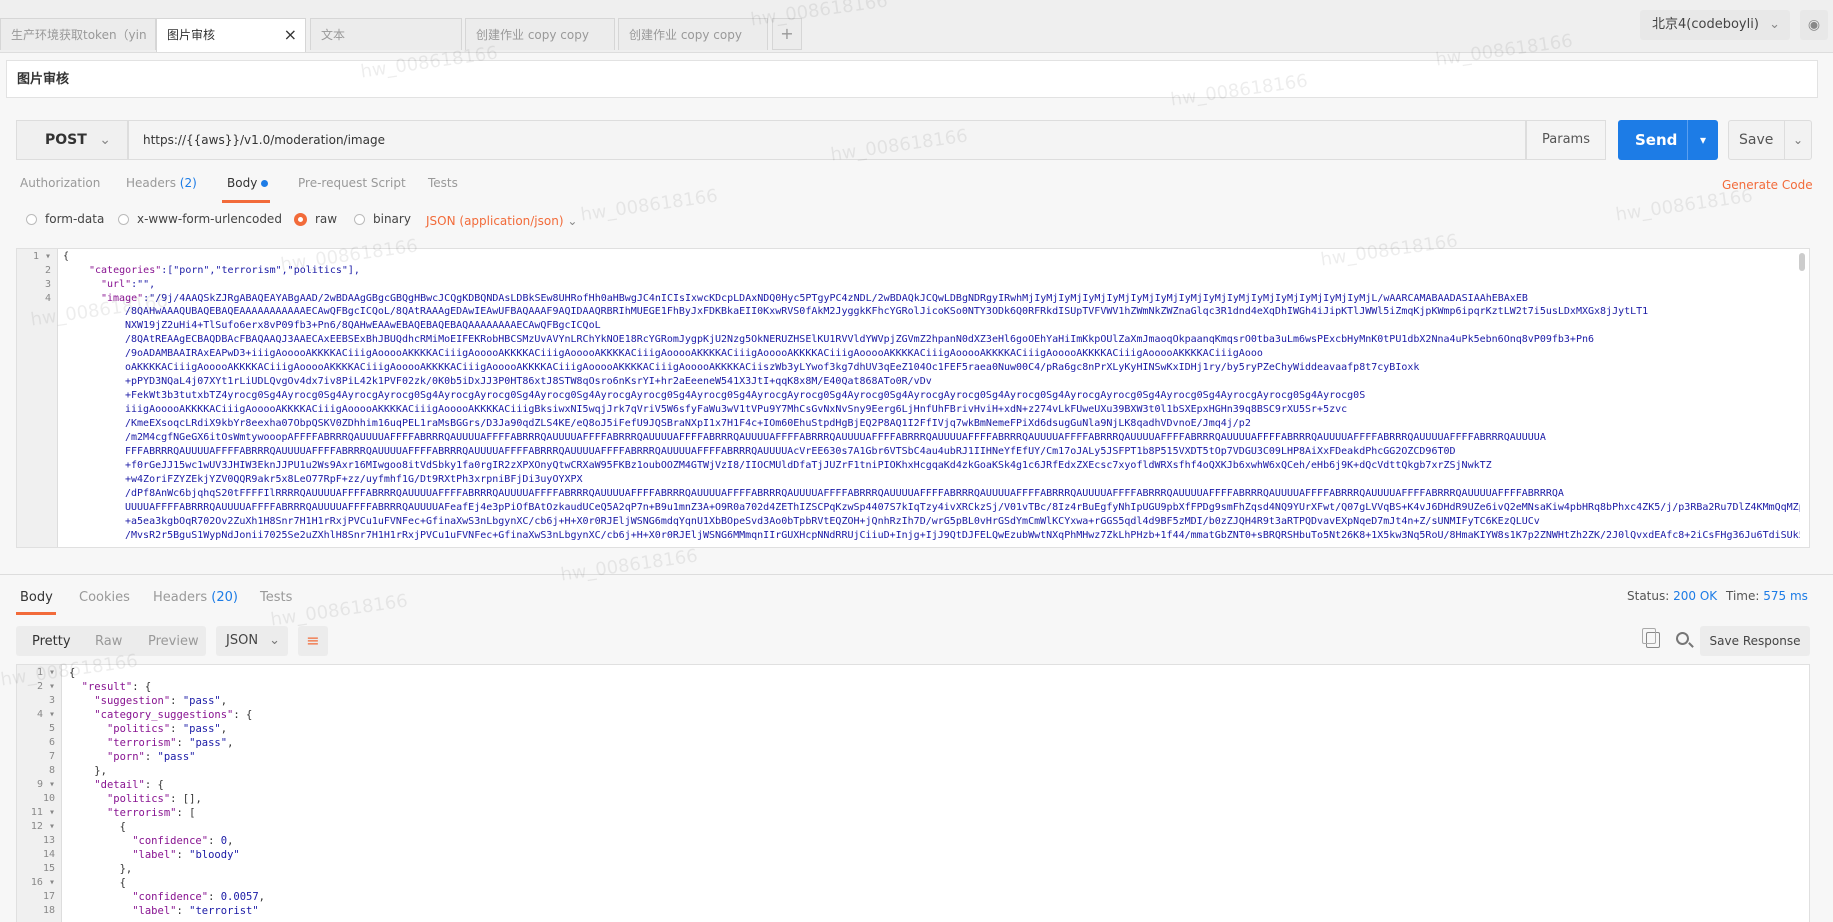 This screenshot has width=1833, height=922. I want to click on response-tab-cookies: Cookies, so click(104, 597).